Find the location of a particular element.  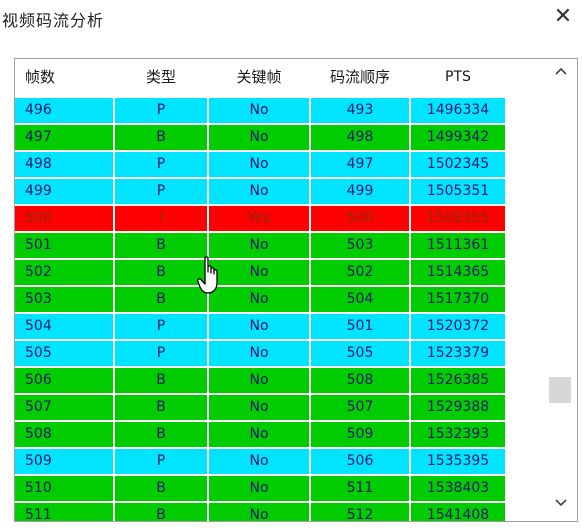

frame-number-cell: 509 is located at coordinates (64, 461).